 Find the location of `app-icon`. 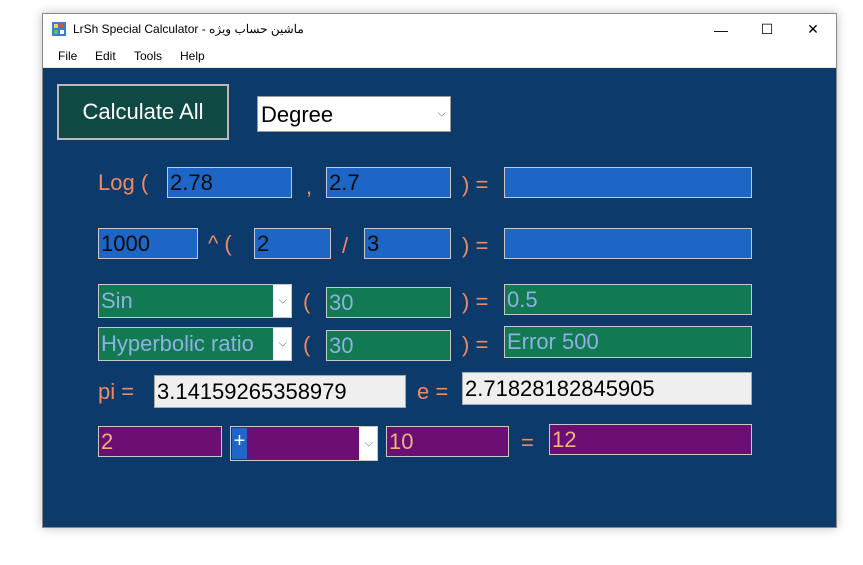

app-icon is located at coordinates (59, 29).